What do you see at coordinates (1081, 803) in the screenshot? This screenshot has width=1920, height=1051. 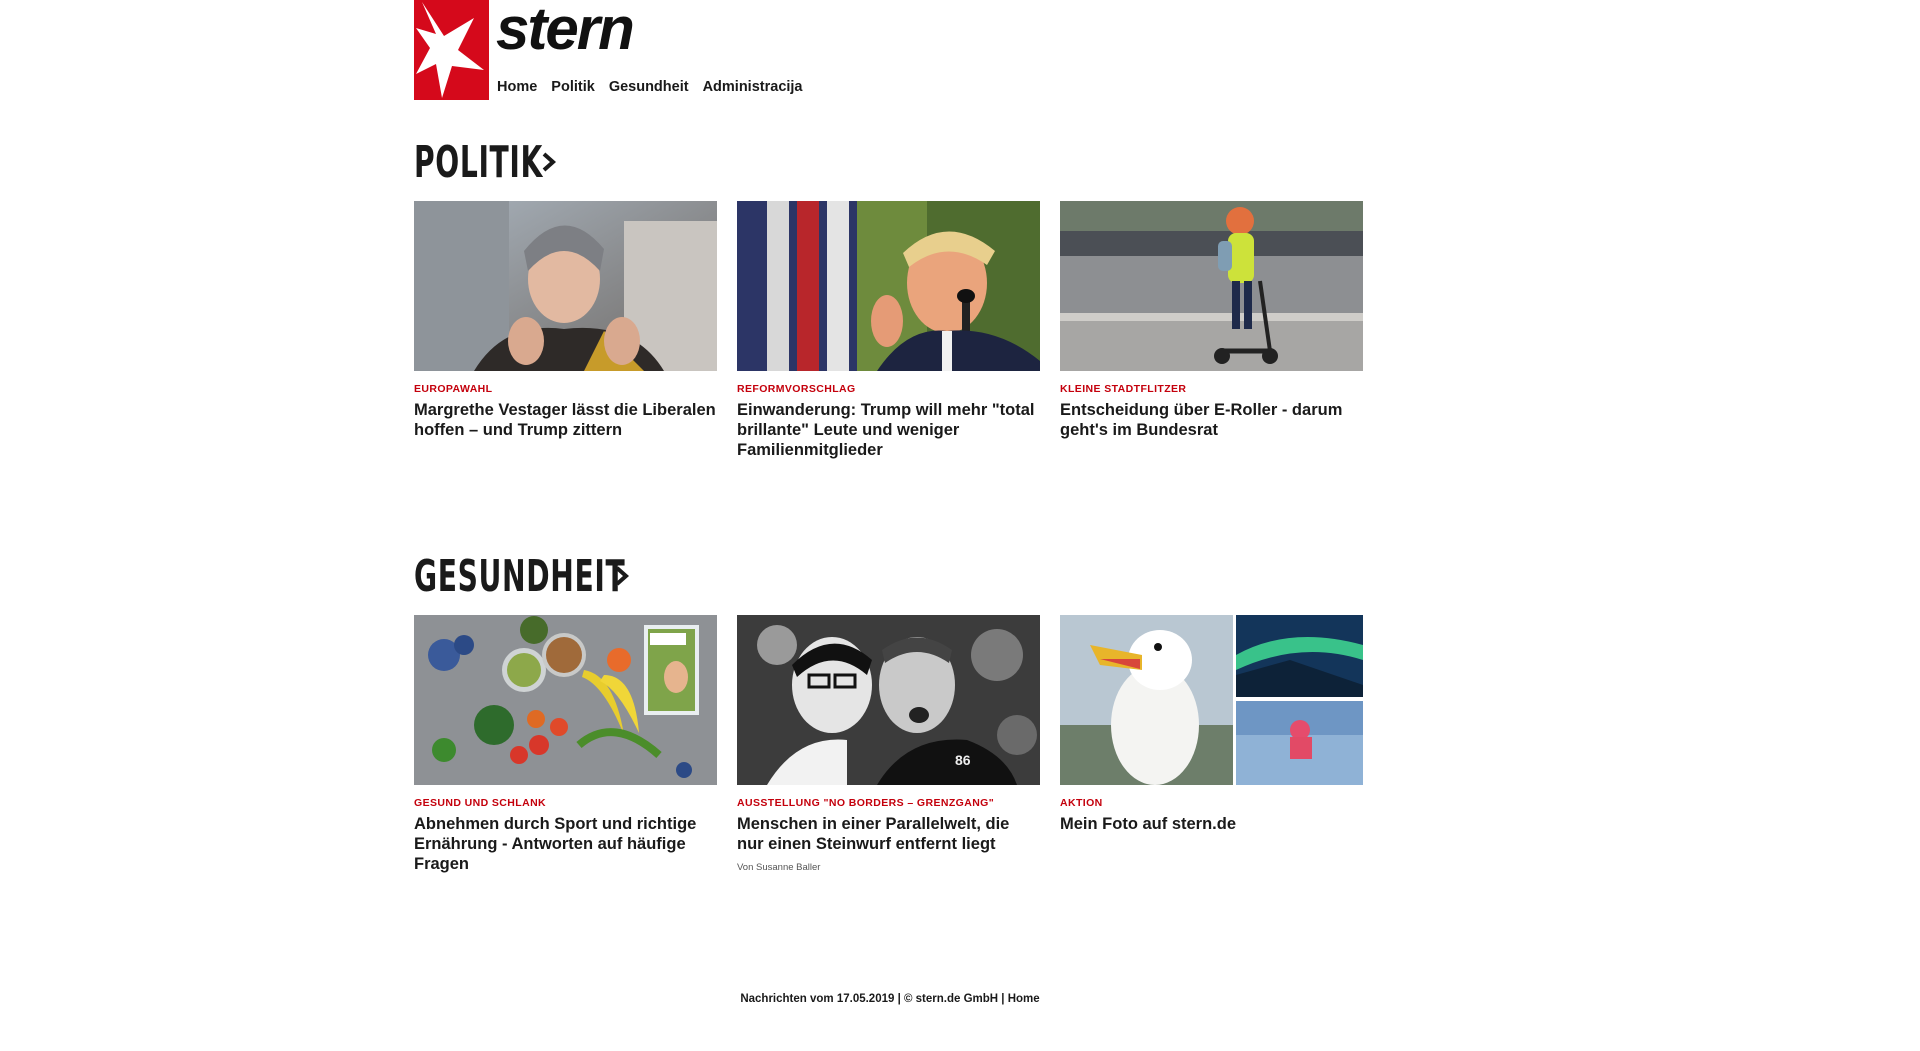 I see `article-kicker: AKTION` at bounding box center [1081, 803].